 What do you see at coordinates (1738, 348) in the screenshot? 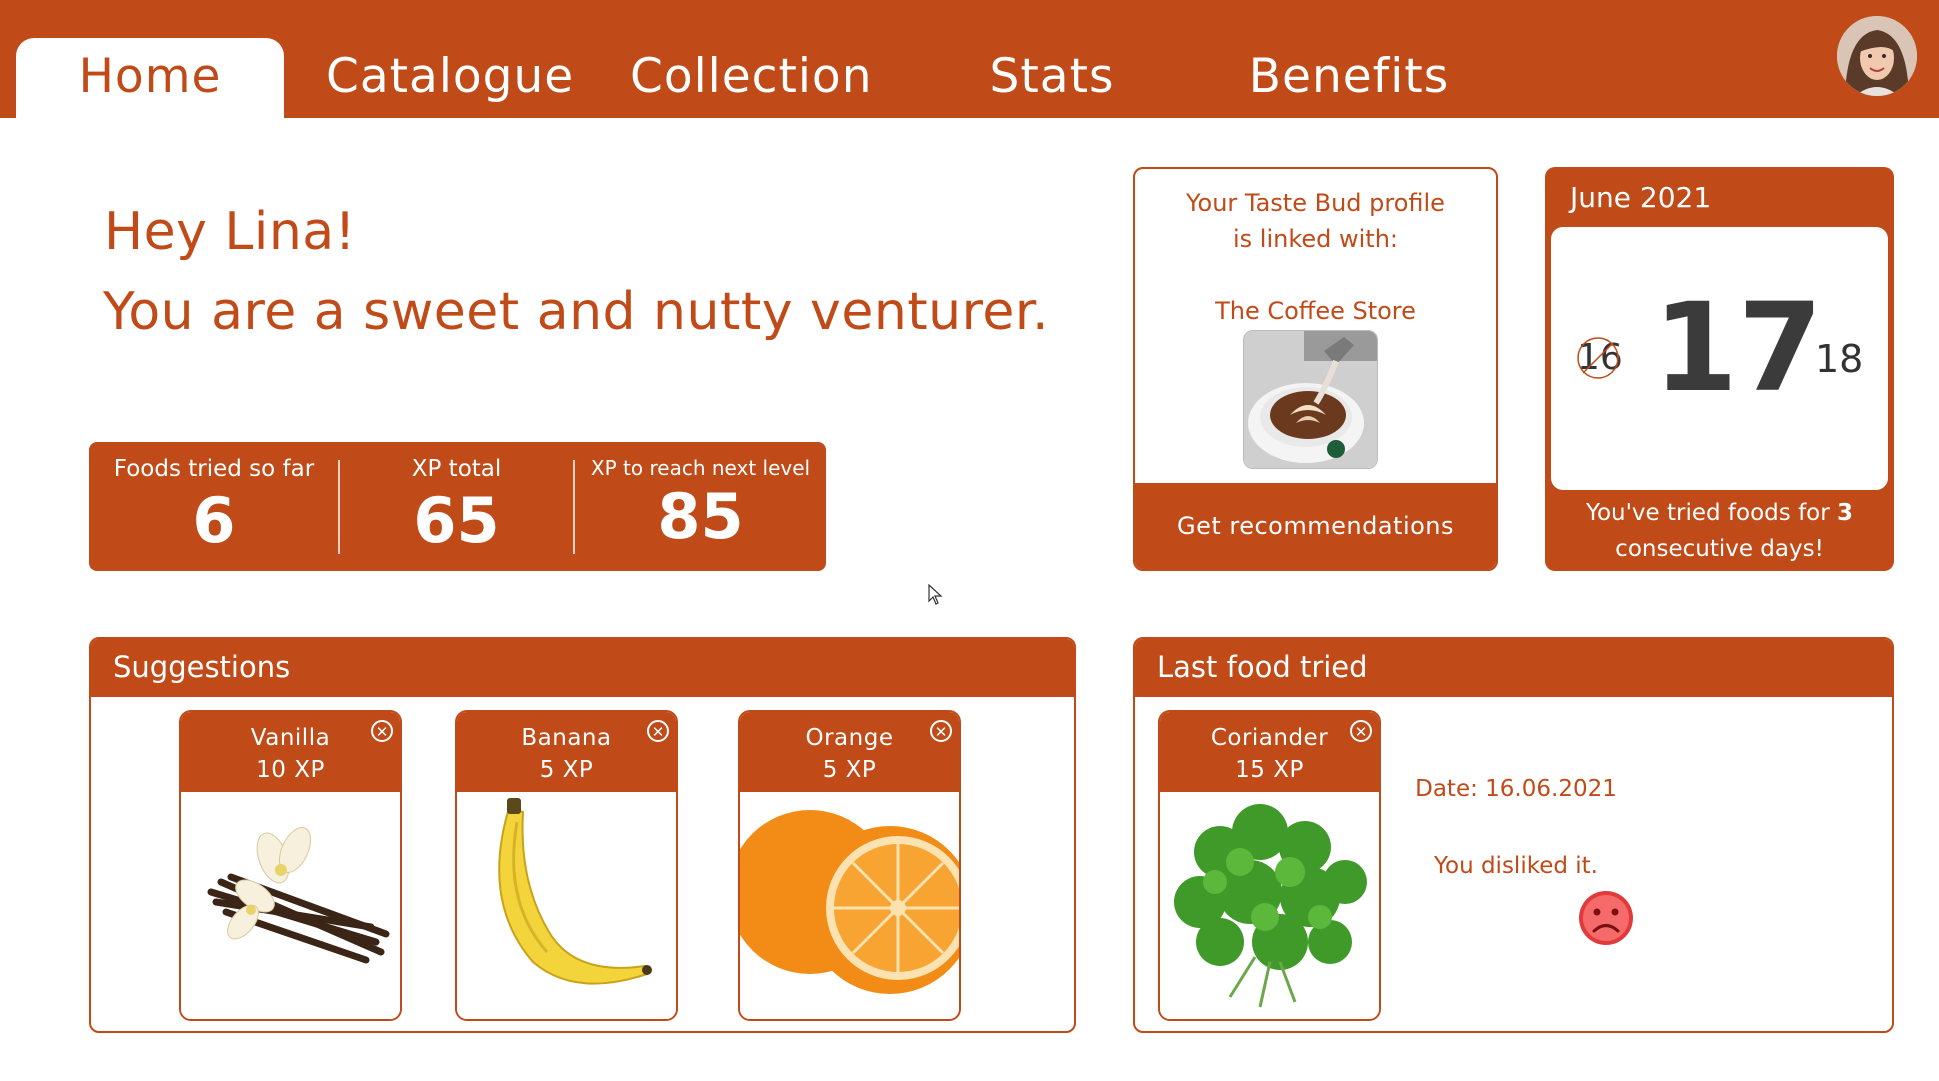
I see `calendar-today: 17` at bounding box center [1738, 348].